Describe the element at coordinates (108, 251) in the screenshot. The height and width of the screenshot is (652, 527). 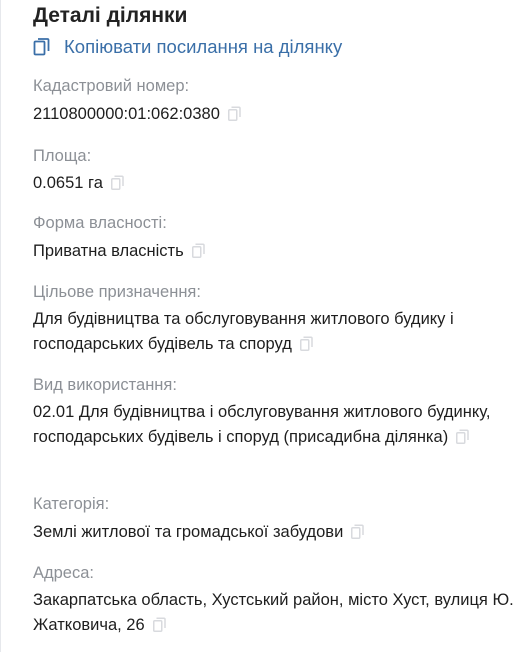
I see `ownership-value: Приватна власність` at that location.